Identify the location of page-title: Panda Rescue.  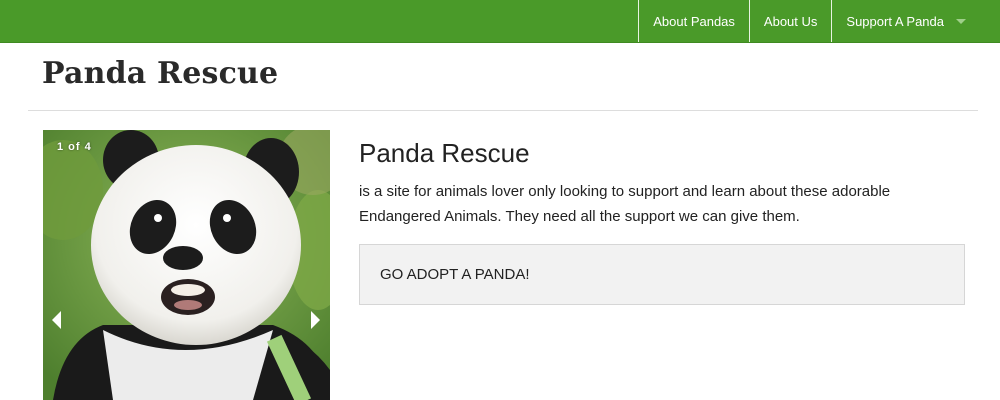
(444, 153).